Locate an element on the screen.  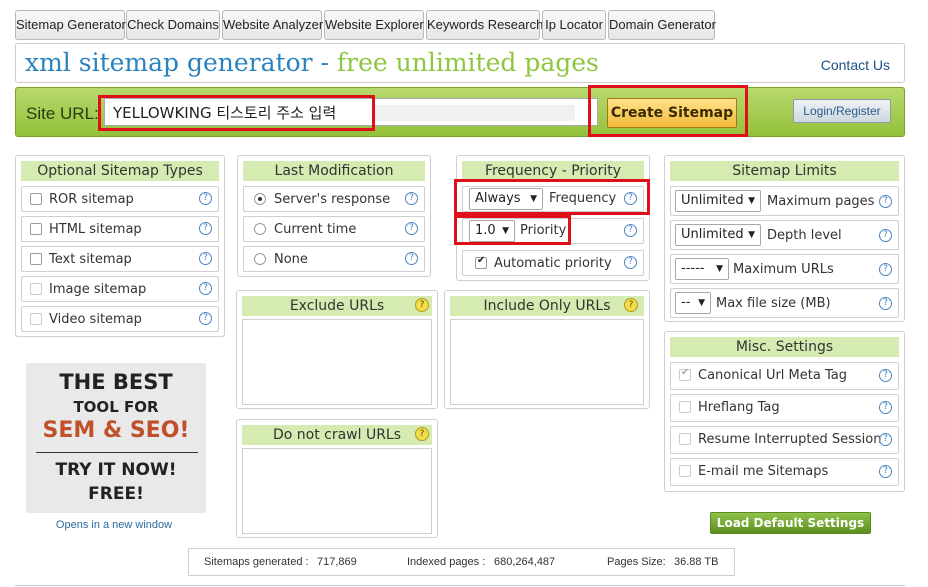
ror-sitemap-checkbox is located at coordinates (36, 199).